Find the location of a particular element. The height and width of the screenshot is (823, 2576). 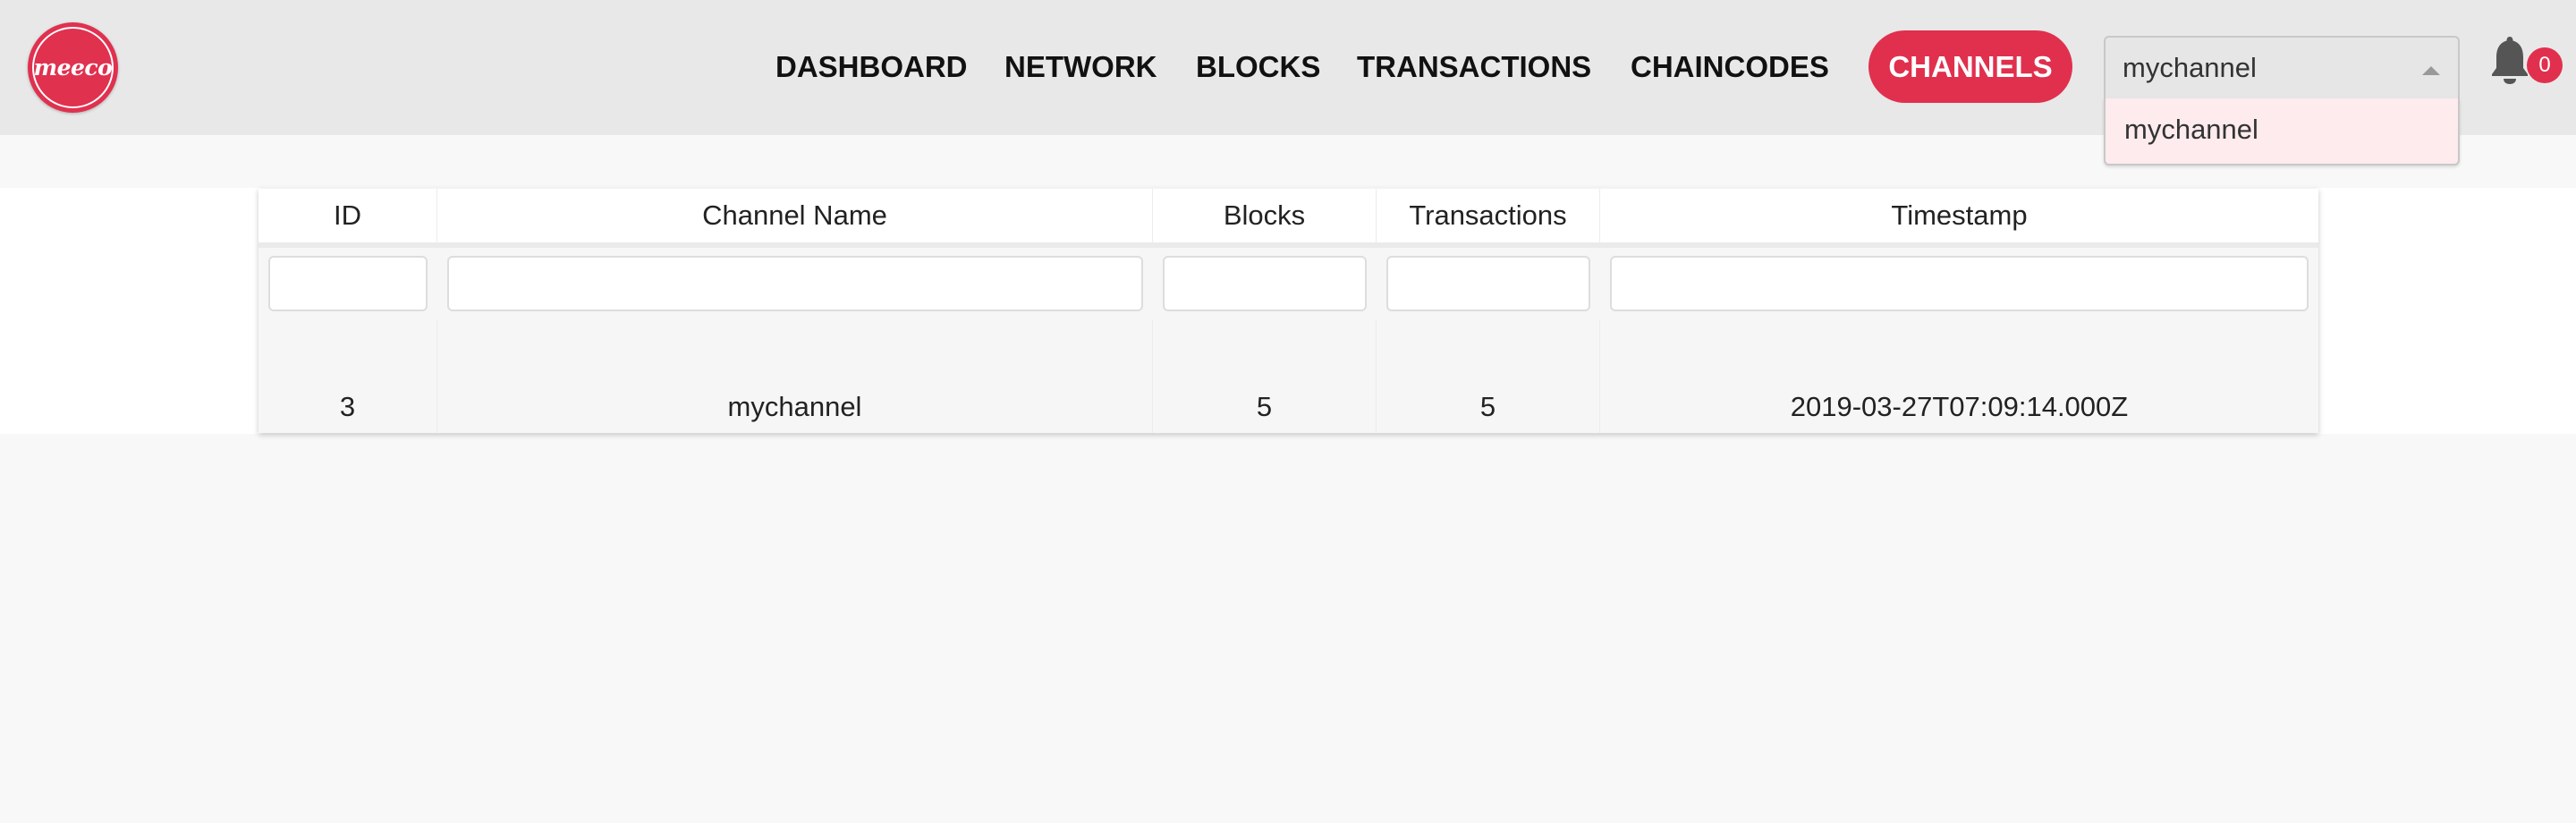

column-header-timestamp: Timestamp is located at coordinates (1959, 215).